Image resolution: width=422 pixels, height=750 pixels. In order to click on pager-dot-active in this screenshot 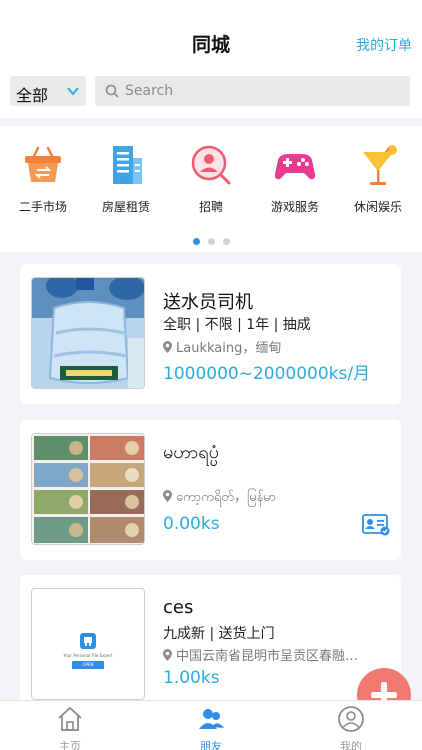, I will do `click(196, 241)`.